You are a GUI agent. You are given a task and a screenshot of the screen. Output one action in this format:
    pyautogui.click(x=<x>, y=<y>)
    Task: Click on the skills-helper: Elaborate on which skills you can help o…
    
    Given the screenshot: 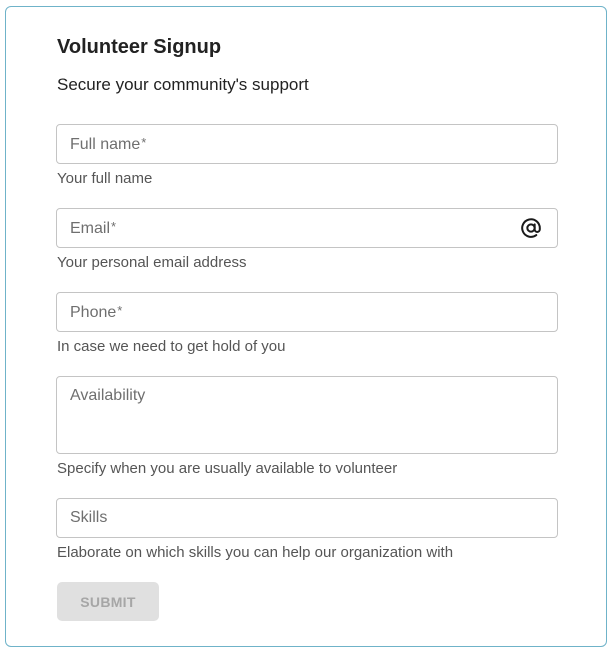 What is the action you would take?
    pyautogui.click(x=255, y=552)
    